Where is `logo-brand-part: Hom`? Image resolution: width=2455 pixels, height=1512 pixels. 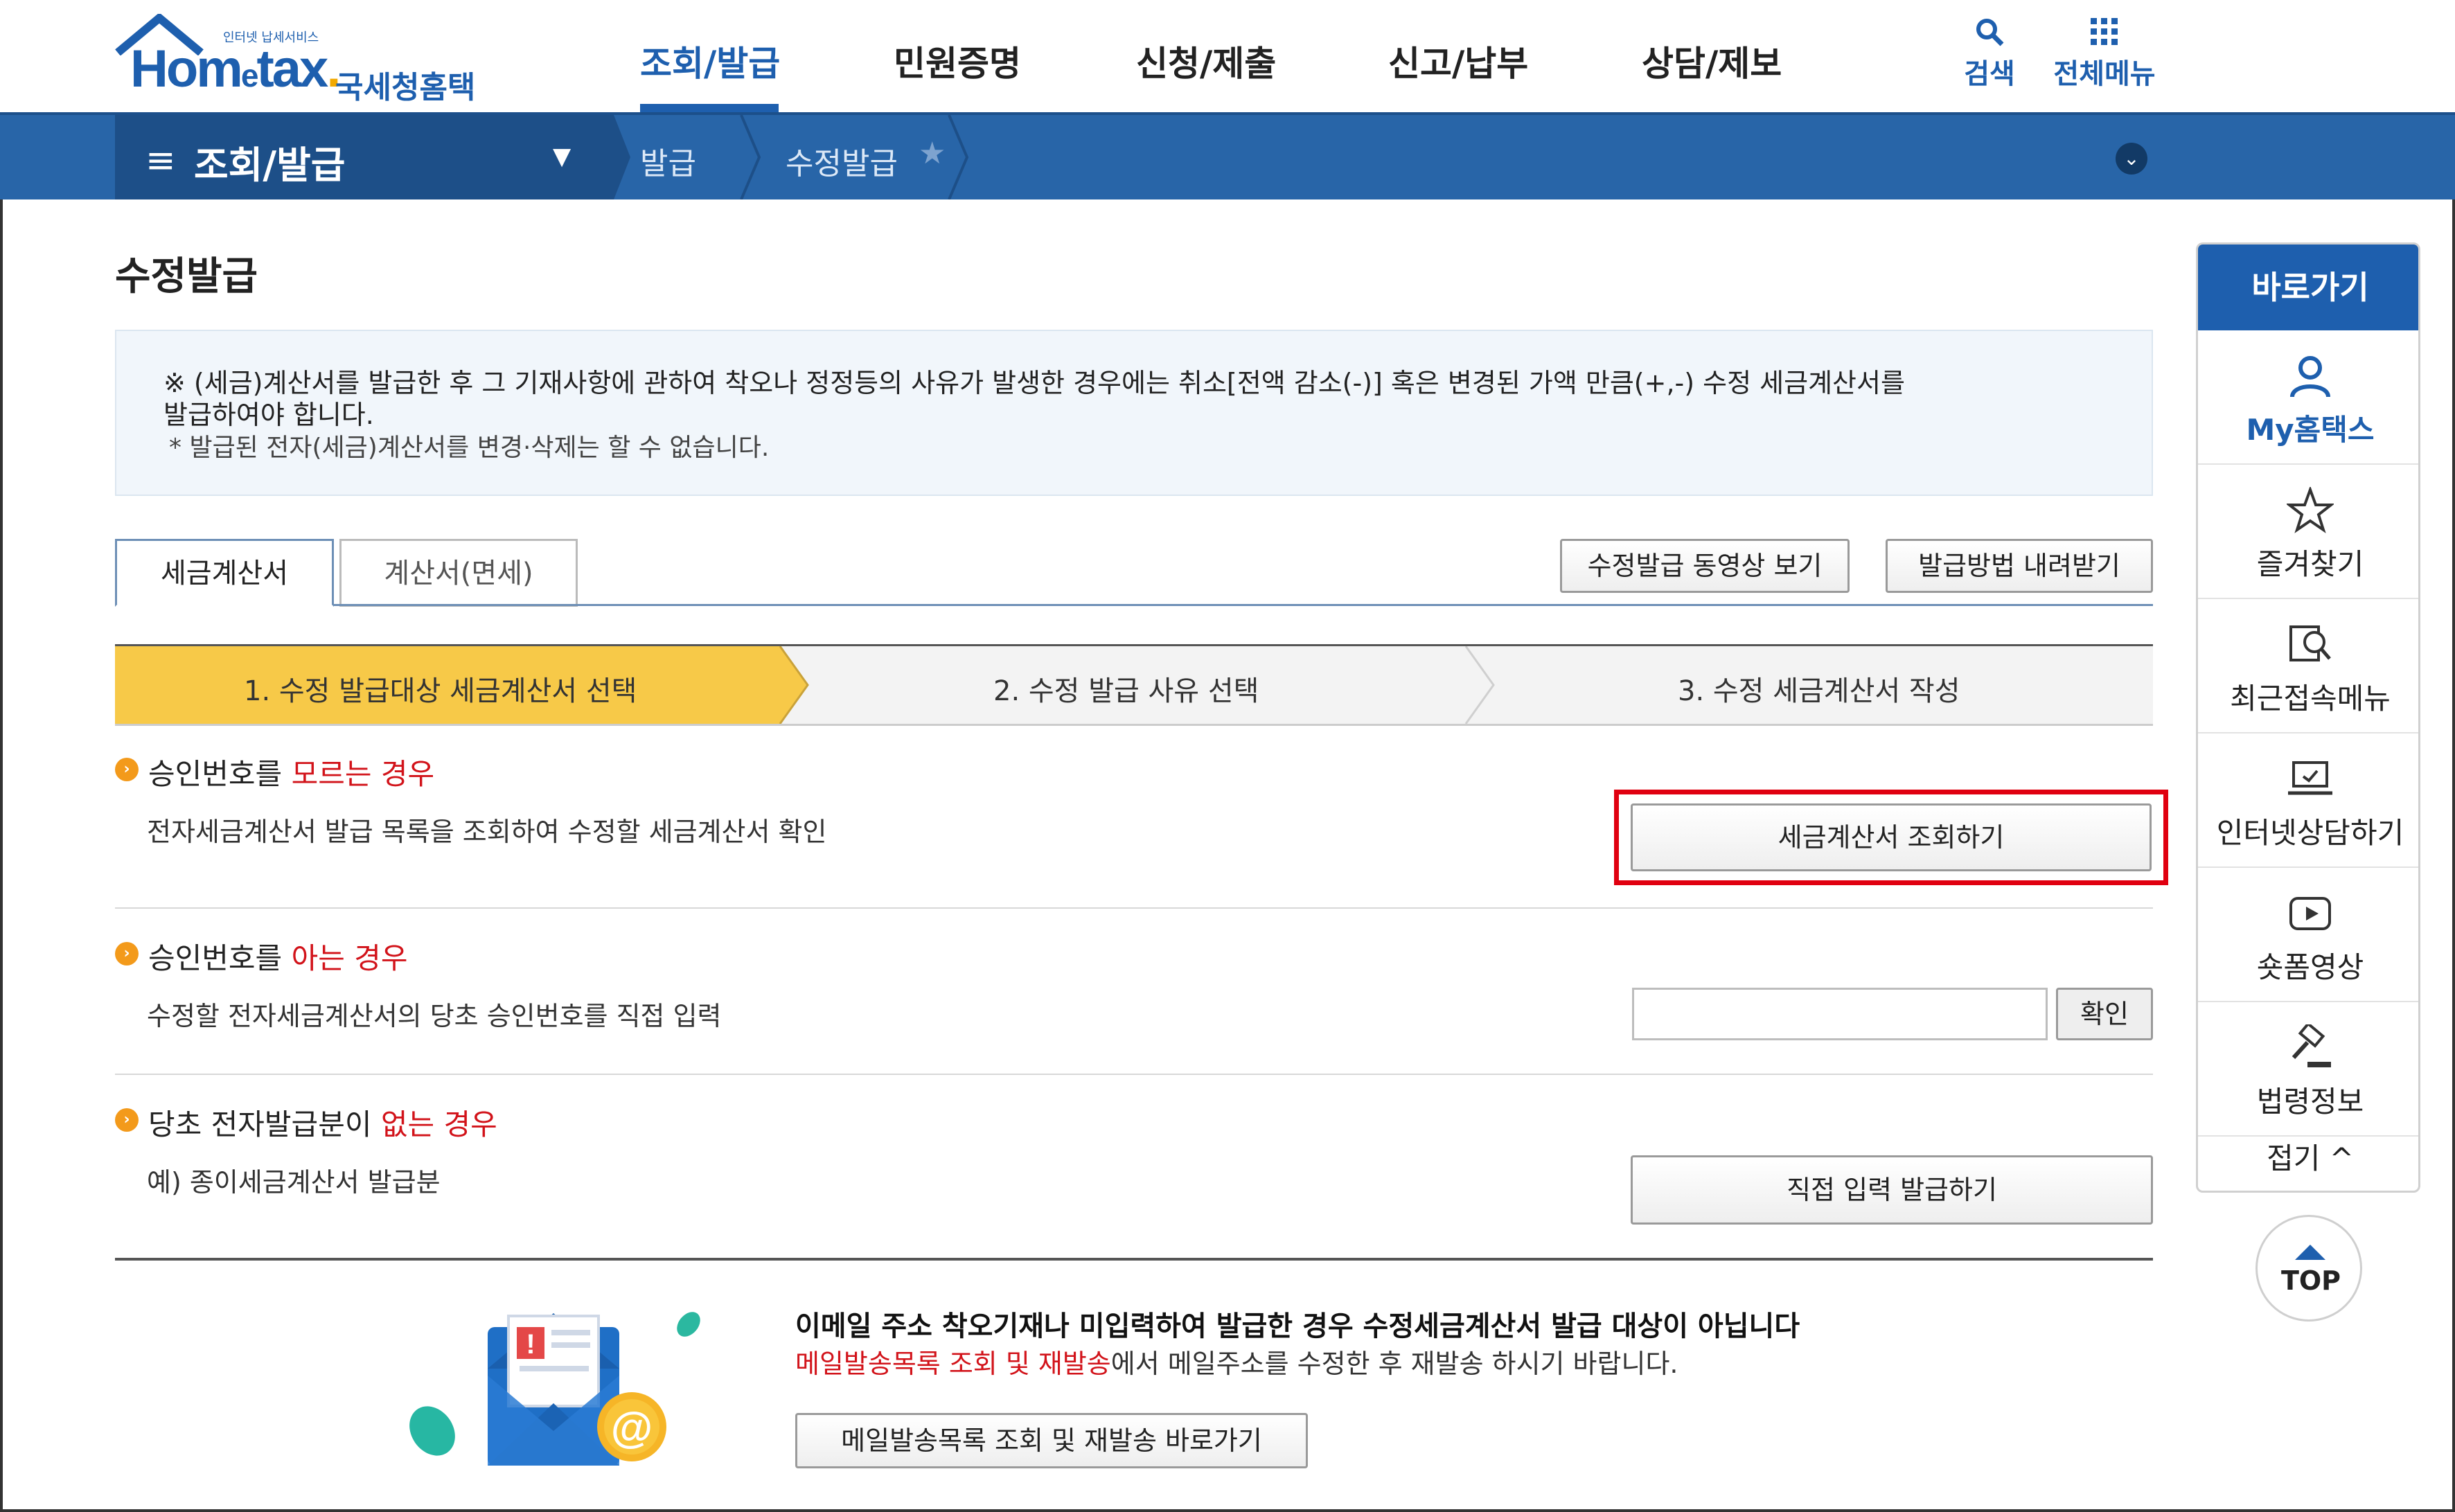
logo-brand-part: Hom is located at coordinates (186, 69).